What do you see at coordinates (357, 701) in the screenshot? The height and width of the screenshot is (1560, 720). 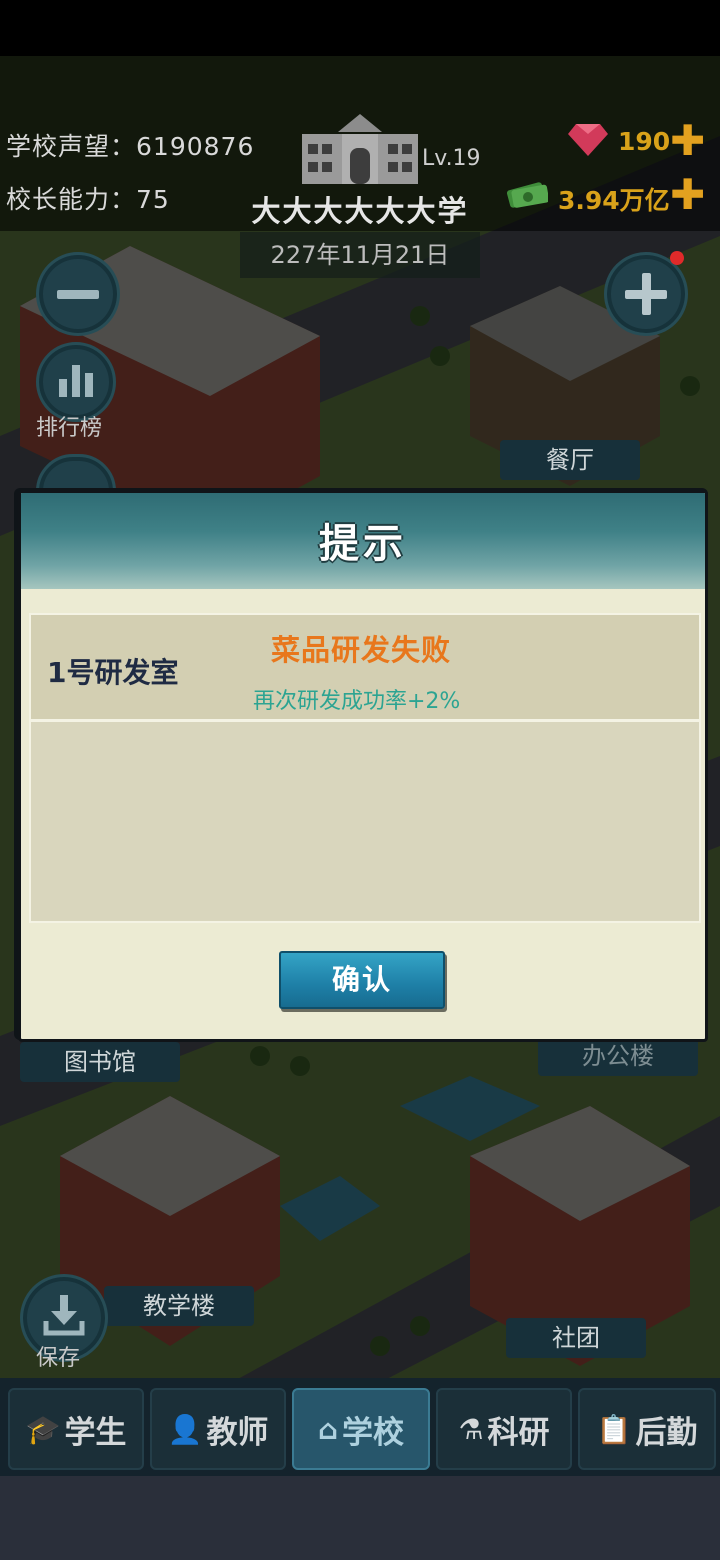 I see `bonus-text: 再次研发成功率+2%` at bounding box center [357, 701].